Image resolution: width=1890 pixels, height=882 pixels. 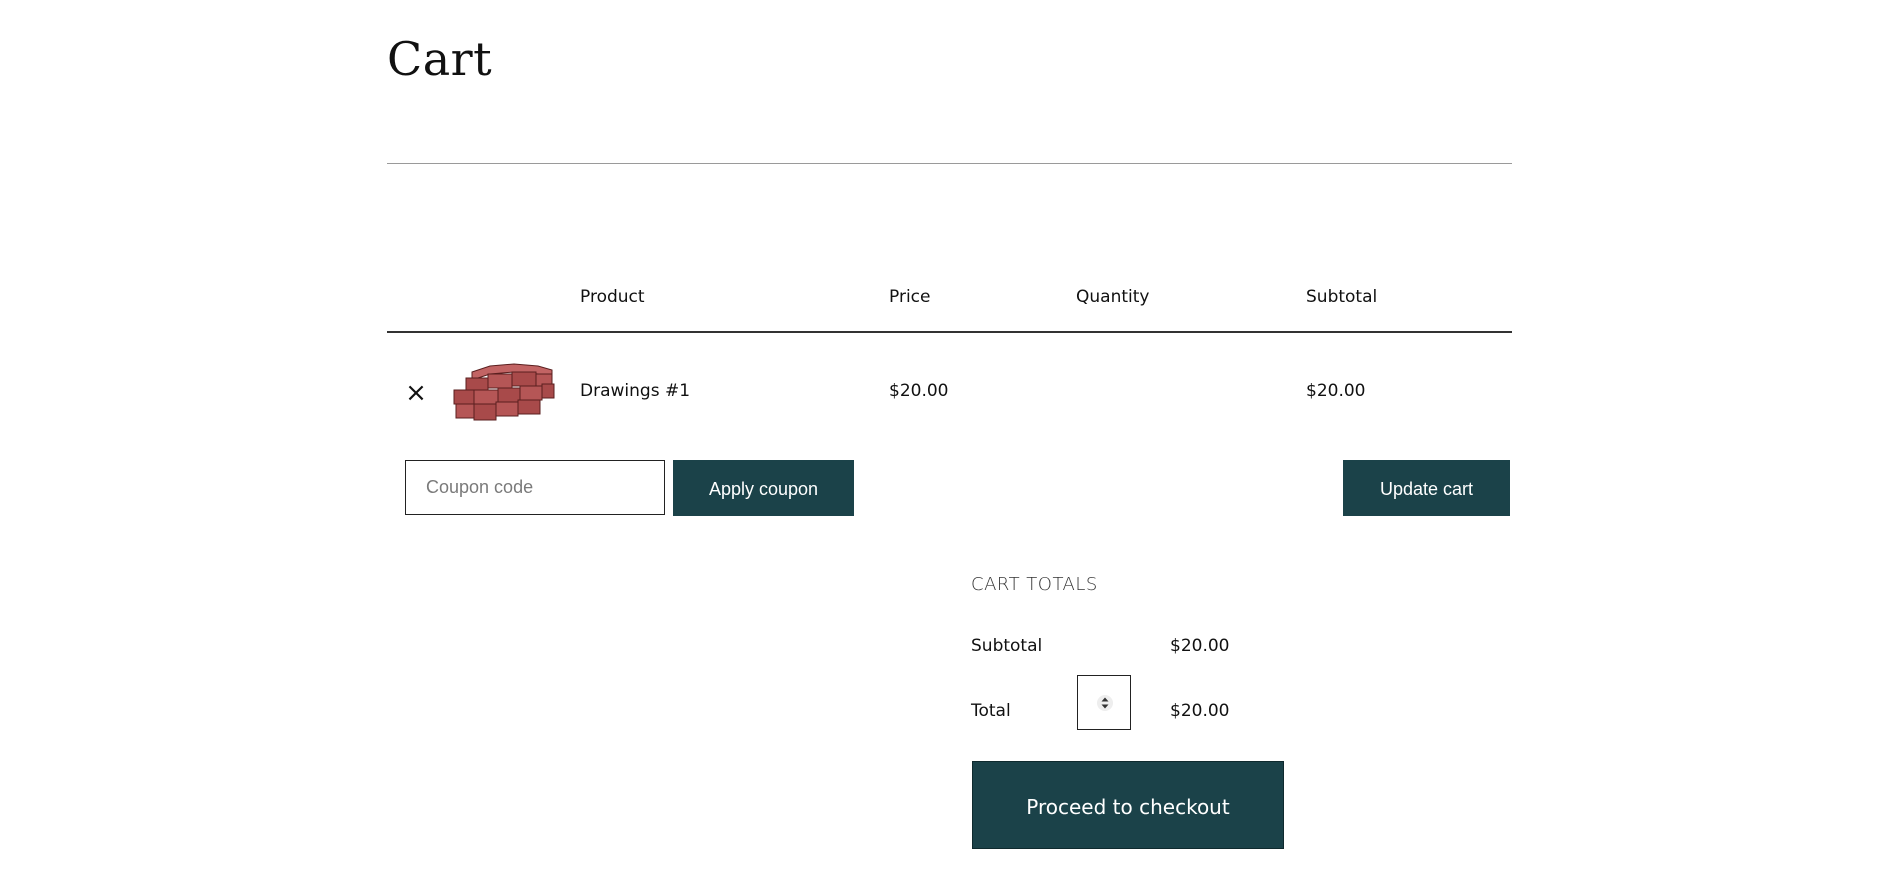 What do you see at coordinates (1336, 391) in the screenshot?
I see `product-subtotal: $20.00` at bounding box center [1336, 391].